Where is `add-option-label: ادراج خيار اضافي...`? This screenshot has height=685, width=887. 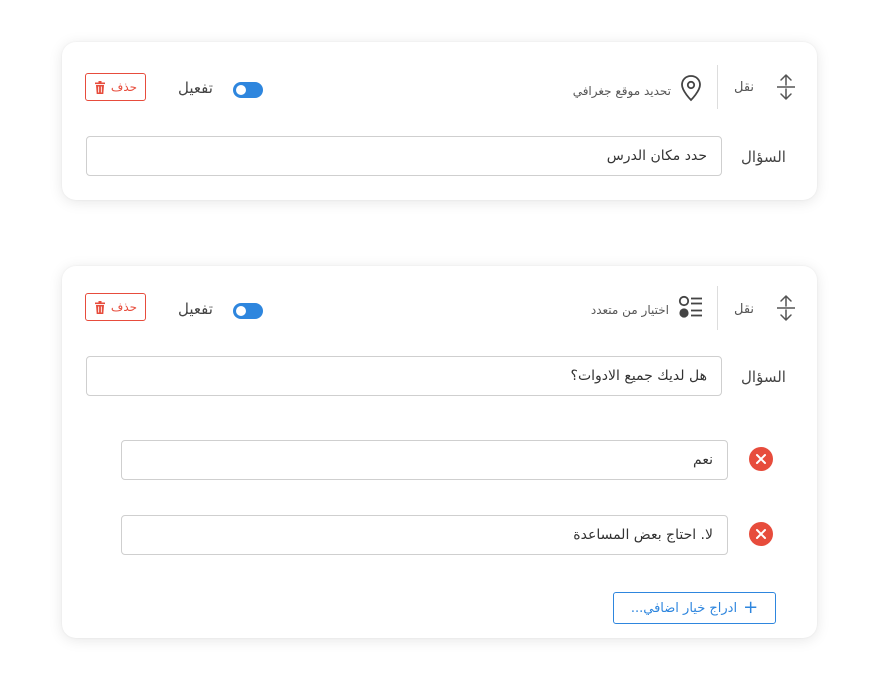
add-option-label: ادراج خيار اضافي... is located at coordinates (684, 608).